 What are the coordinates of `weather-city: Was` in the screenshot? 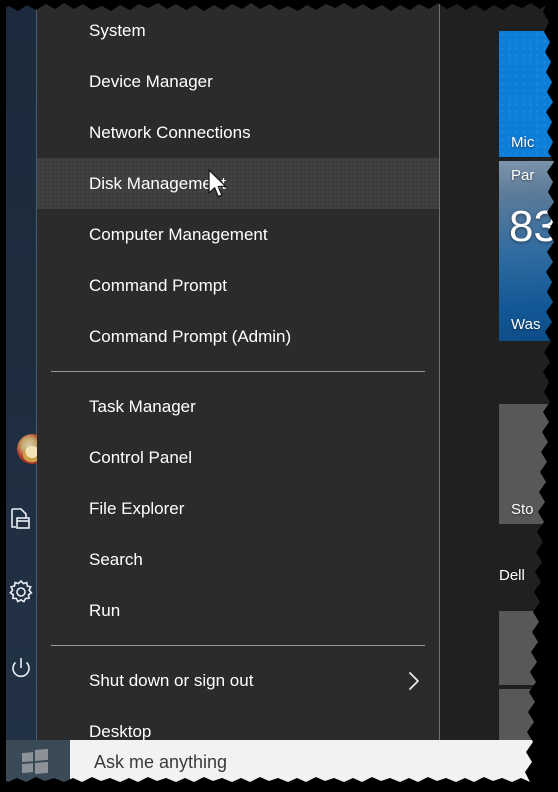 It's located at (526, 324).